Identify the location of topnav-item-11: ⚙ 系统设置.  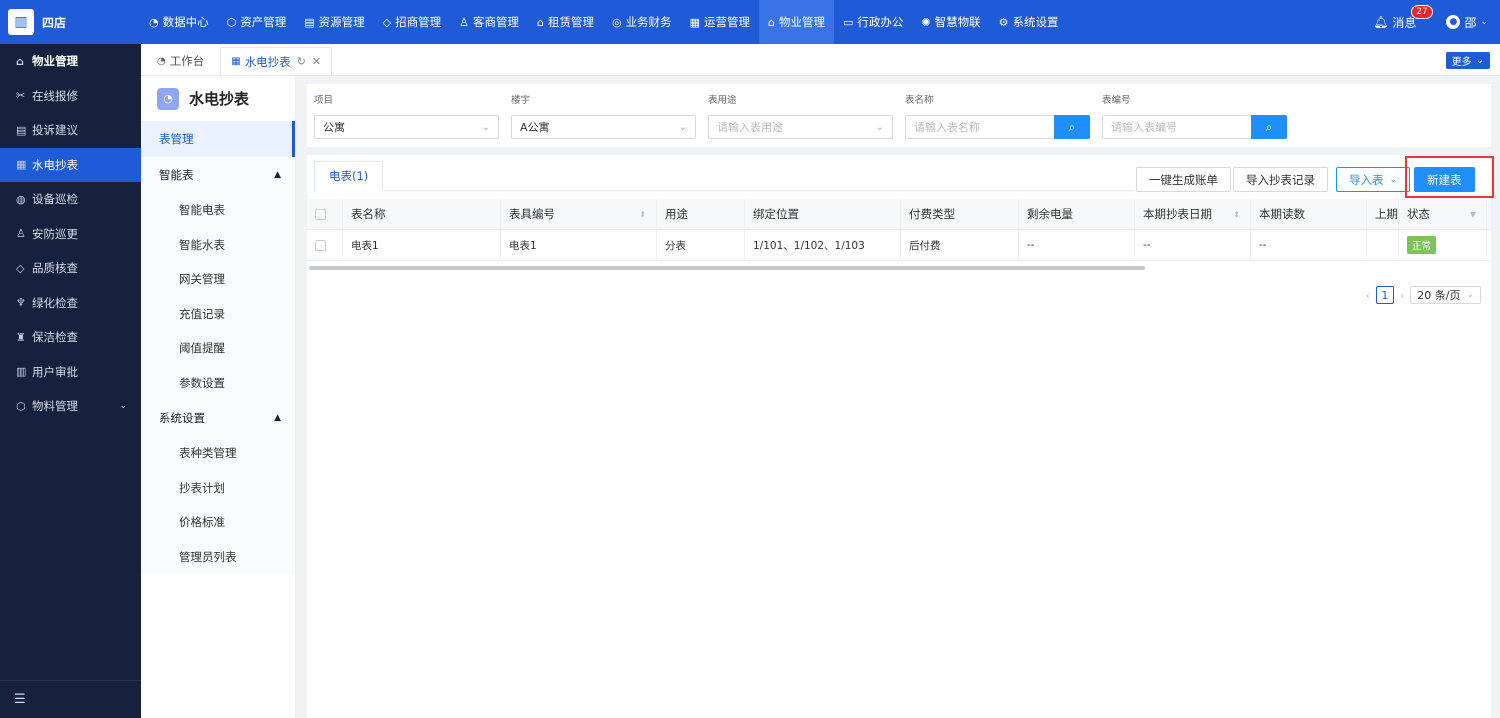
(1029, 22).